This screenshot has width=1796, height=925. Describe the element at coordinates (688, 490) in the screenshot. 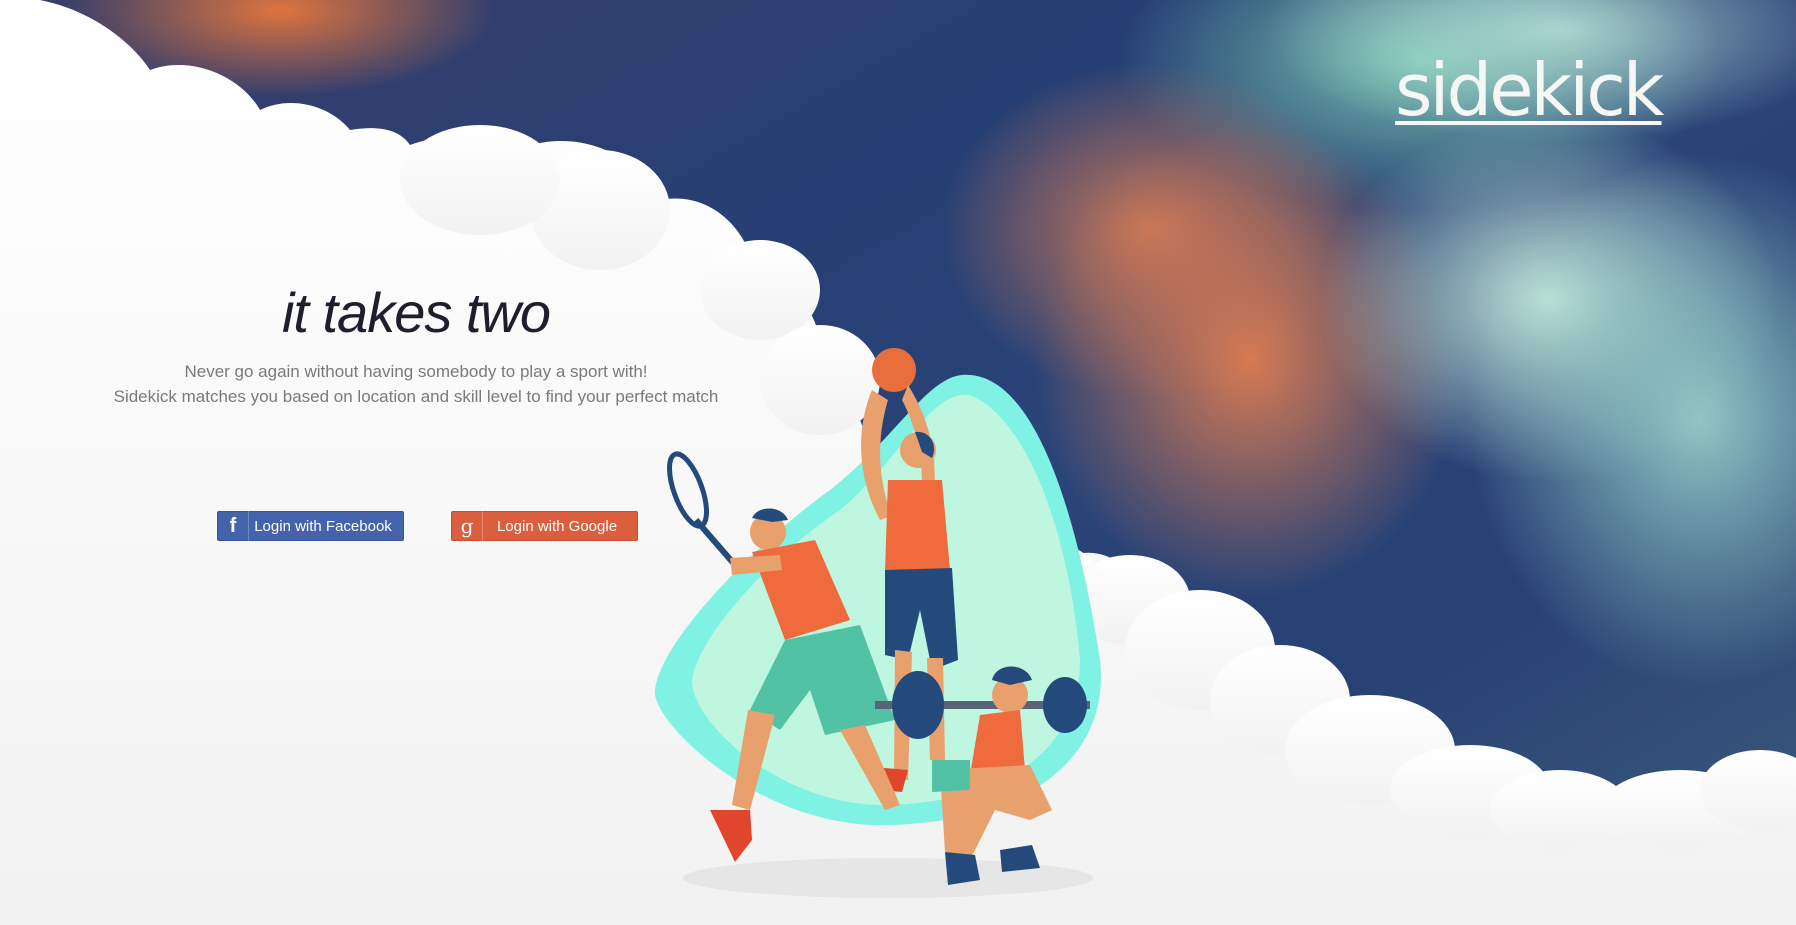

I see `tennis-racket` at that location.